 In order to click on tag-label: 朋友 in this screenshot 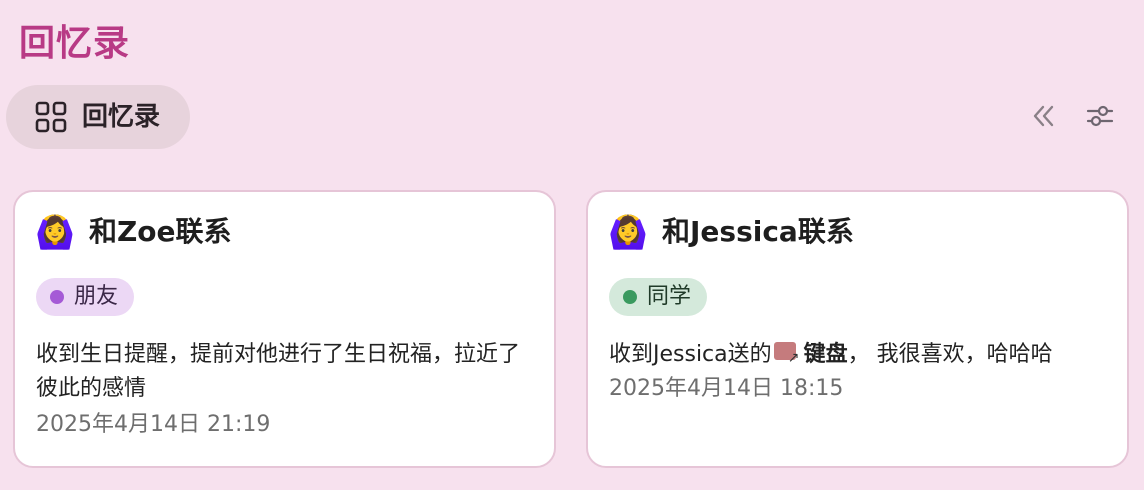, I will do `click(96, 296)`.